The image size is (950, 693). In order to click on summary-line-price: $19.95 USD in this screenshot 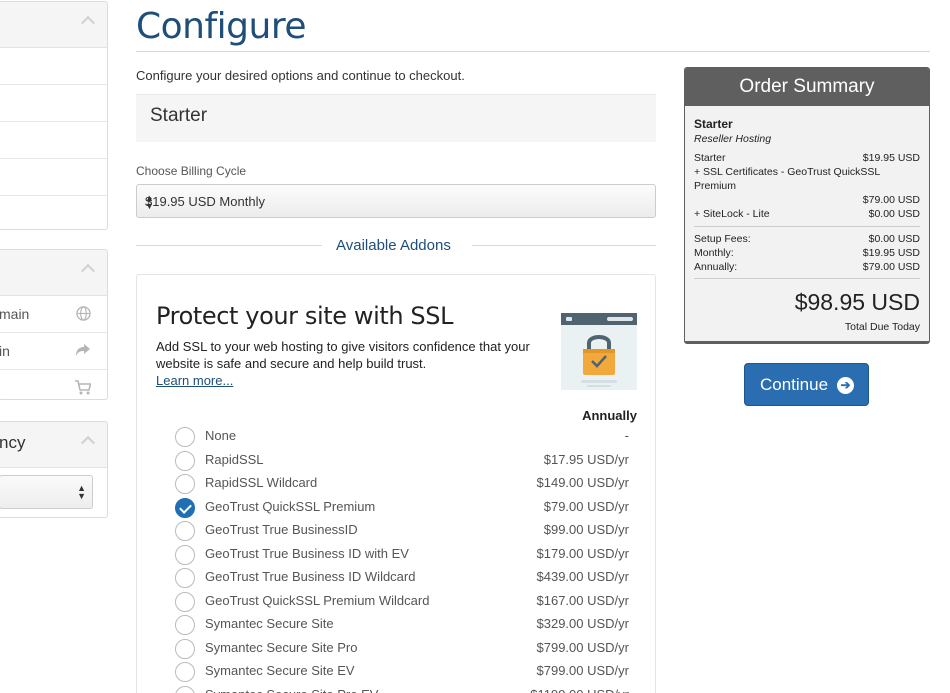, I will do `click(891, 158)`.